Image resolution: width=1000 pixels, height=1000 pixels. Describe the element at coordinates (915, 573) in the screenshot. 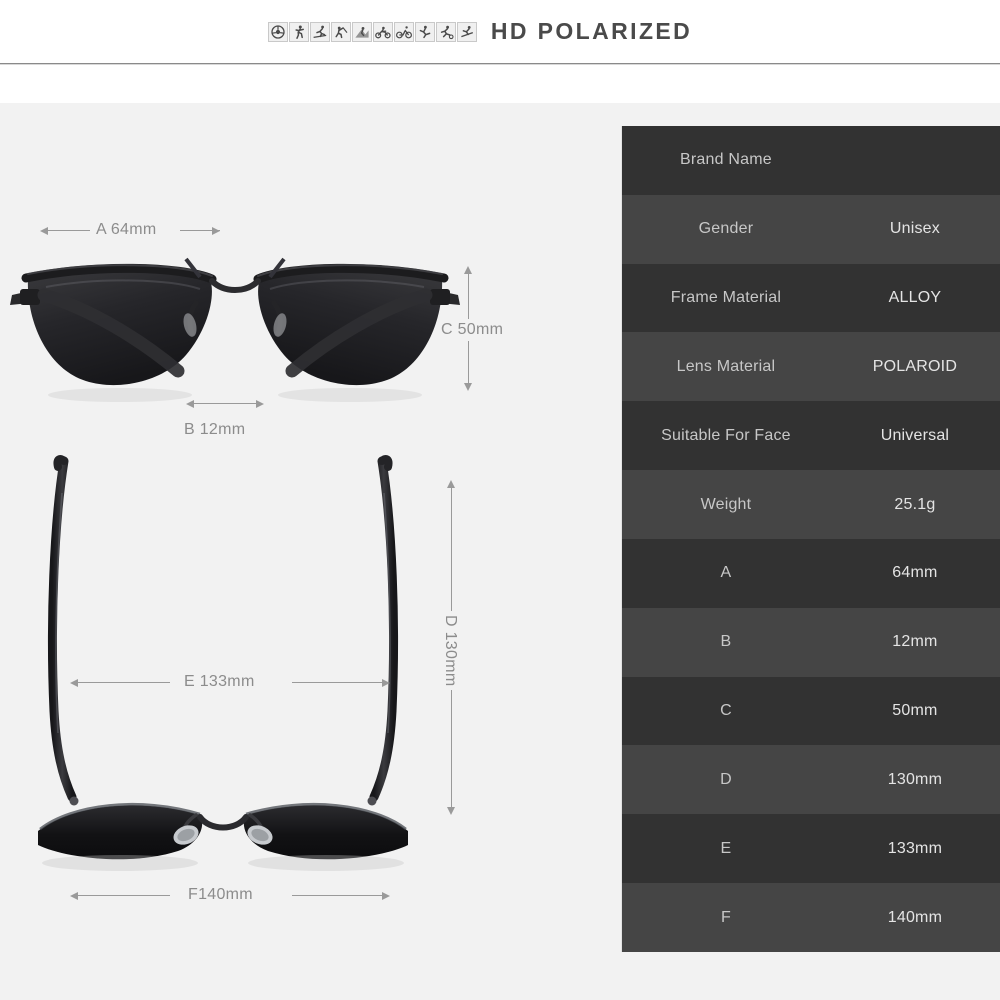

I see `spec-value: 64mm` at that location.